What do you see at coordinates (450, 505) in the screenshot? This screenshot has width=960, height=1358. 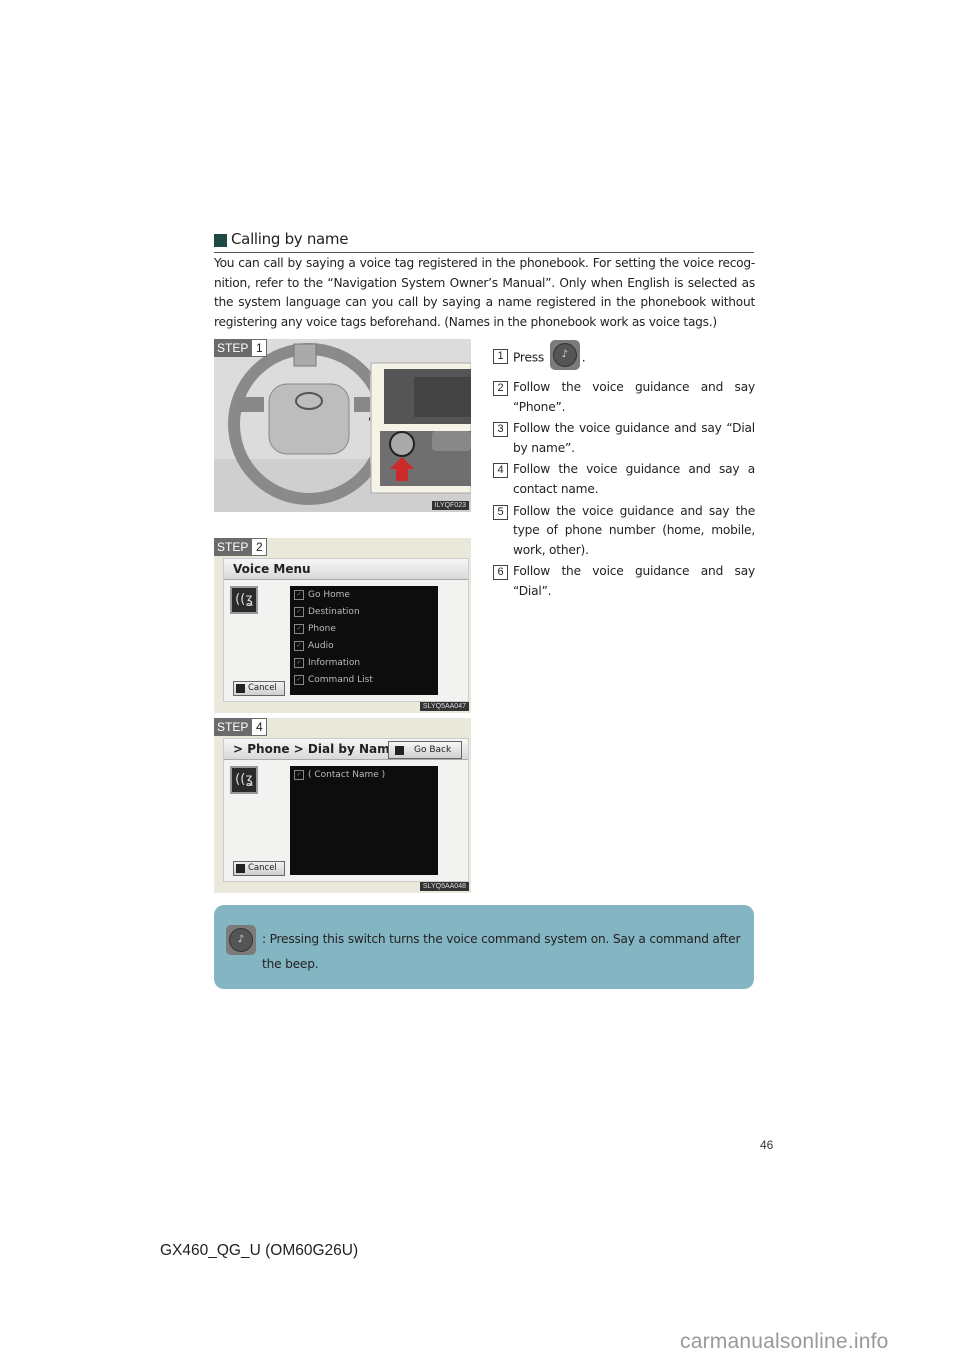 I see `figure-code: ILYQF023` at bounding box center [450, 505].